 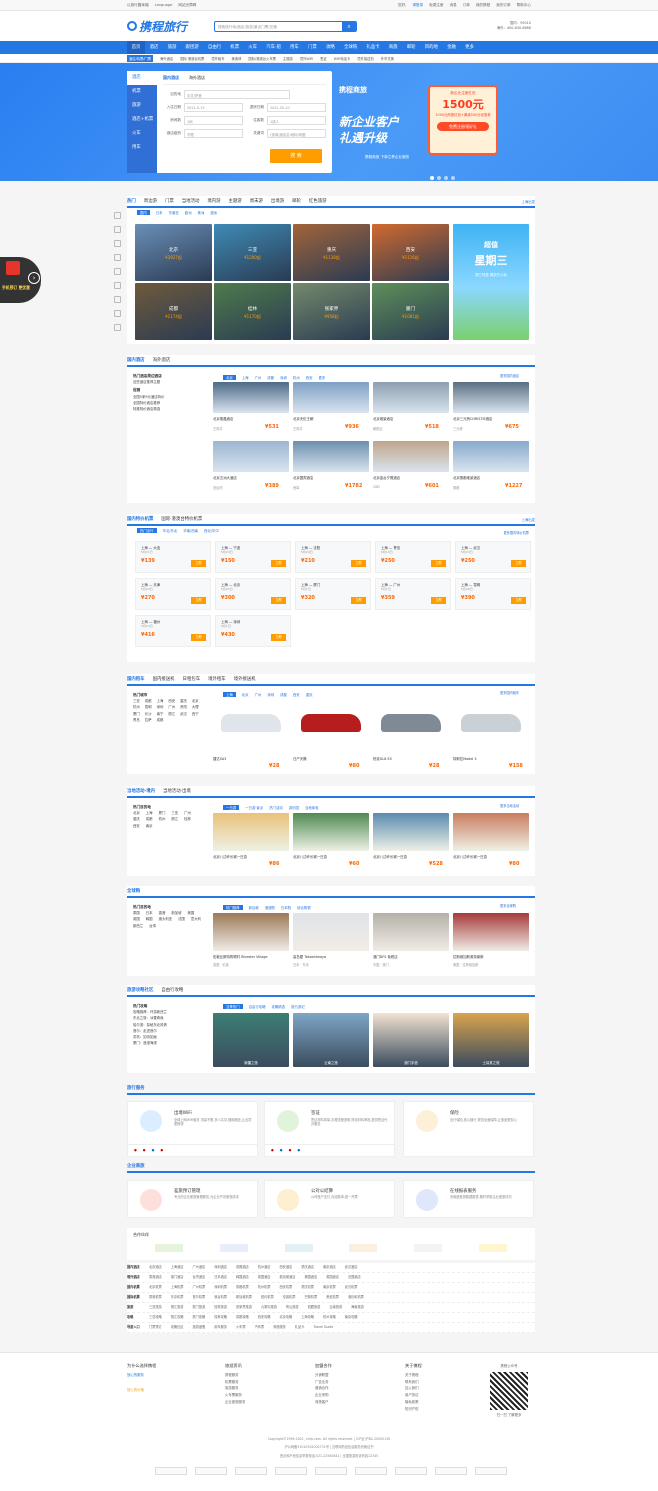 I want to click on footer-link: 云南旅游, so click(x=335, y=1307).